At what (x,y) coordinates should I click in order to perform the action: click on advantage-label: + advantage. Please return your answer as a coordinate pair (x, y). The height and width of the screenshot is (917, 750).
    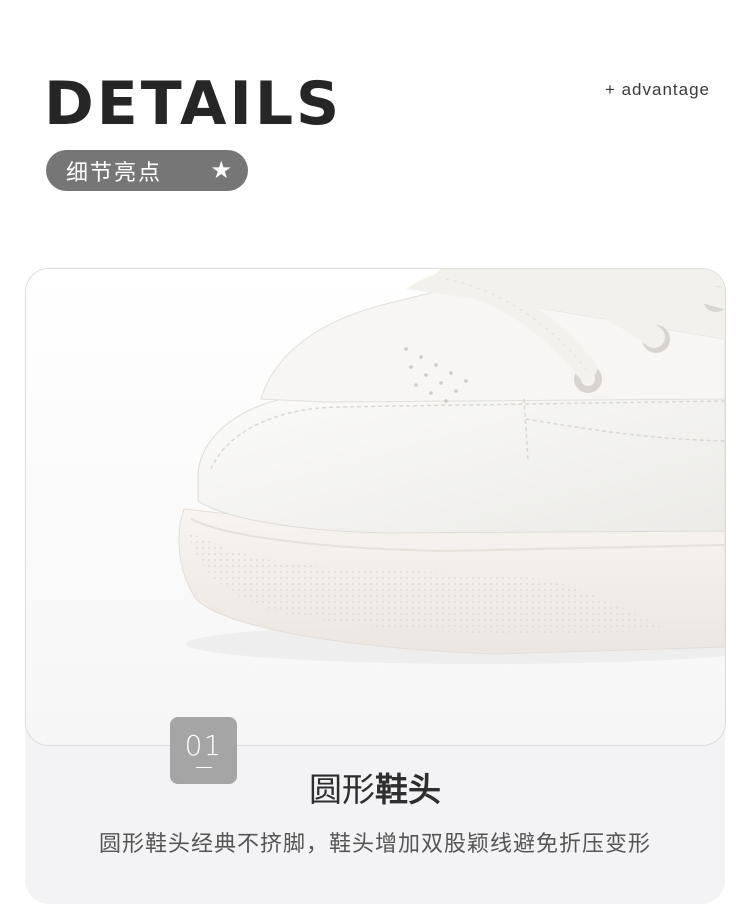
    Looking at the image, I should click on (657, 89).